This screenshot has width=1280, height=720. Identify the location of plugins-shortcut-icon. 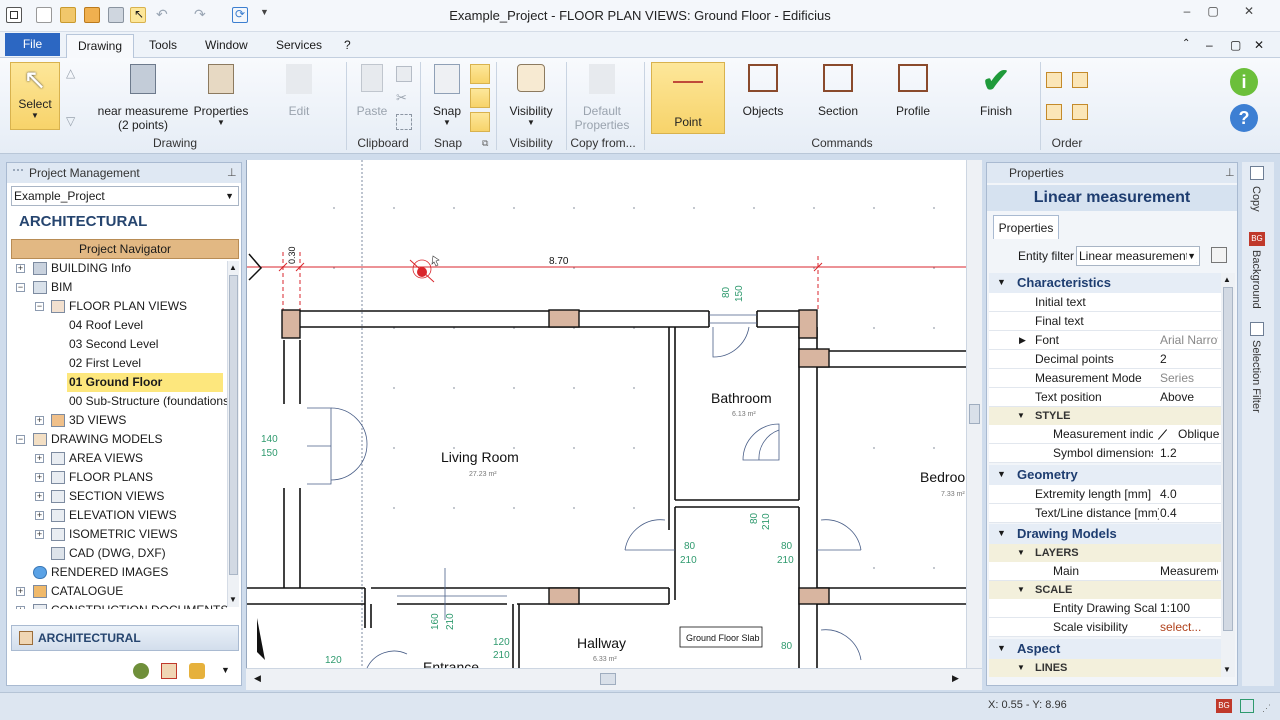
(197, 671).